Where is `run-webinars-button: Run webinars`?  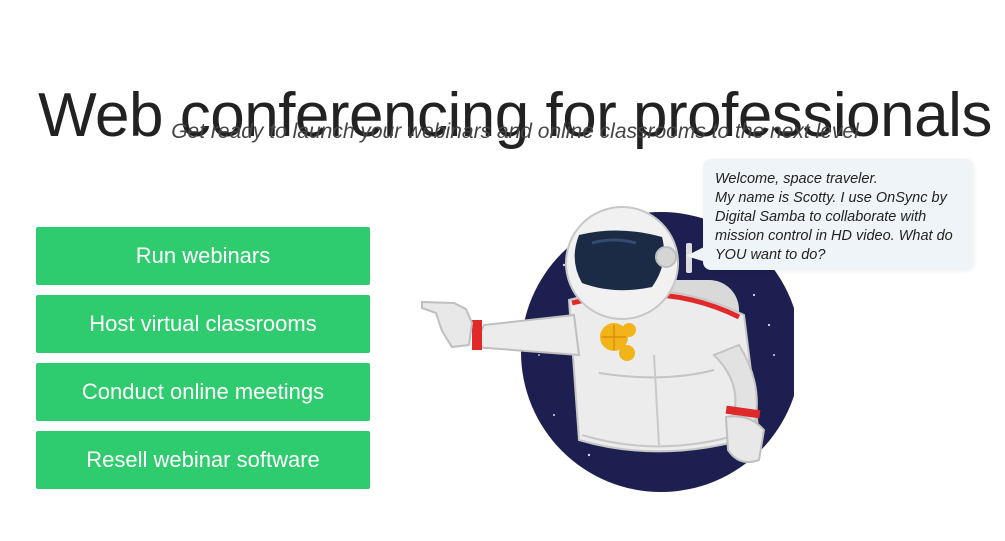
run-webinars-button: Run webinars is located at coordinates (203, 256).